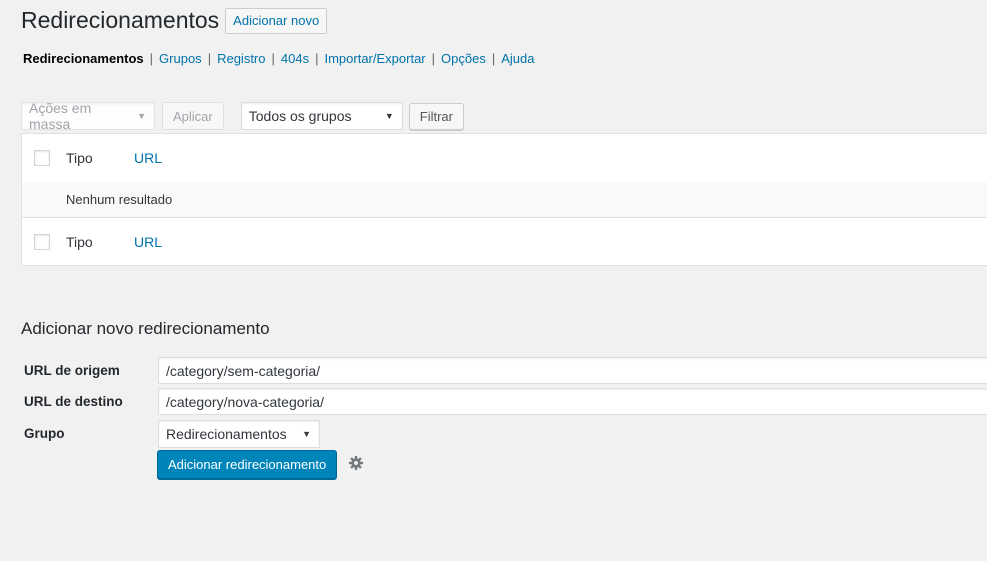  I want to click on column-header-type: Tipo, so click(79, 158).